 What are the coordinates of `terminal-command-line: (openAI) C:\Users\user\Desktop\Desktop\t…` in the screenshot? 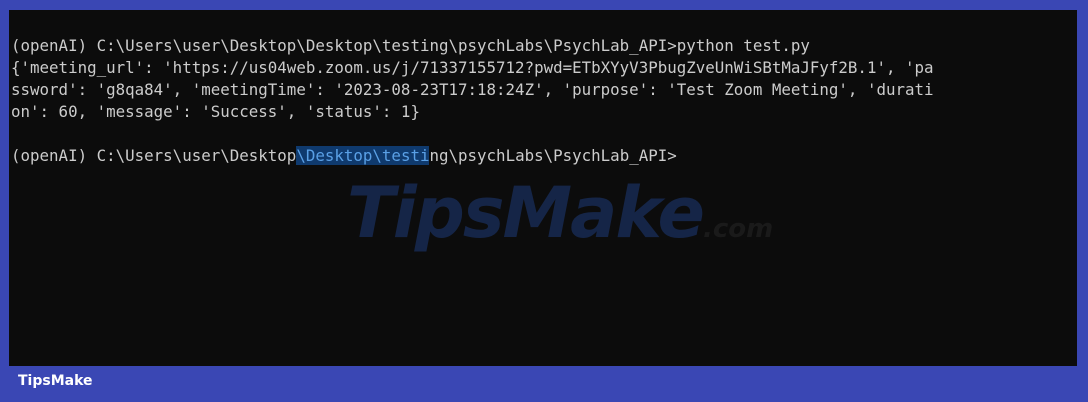 It's located at (410, 45).